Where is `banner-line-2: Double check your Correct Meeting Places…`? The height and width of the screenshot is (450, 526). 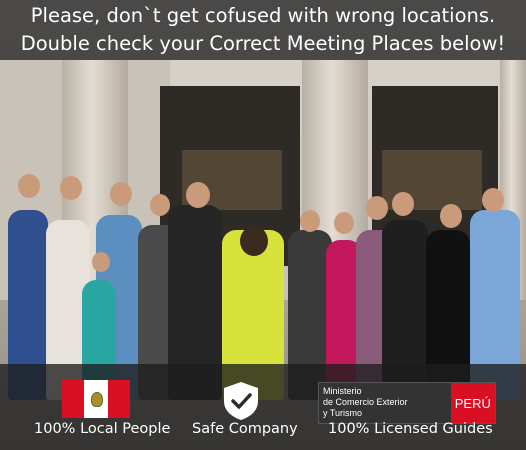
banner-line-2: Double check your Correct Meeting Places… is located at coordinates (263, 43).